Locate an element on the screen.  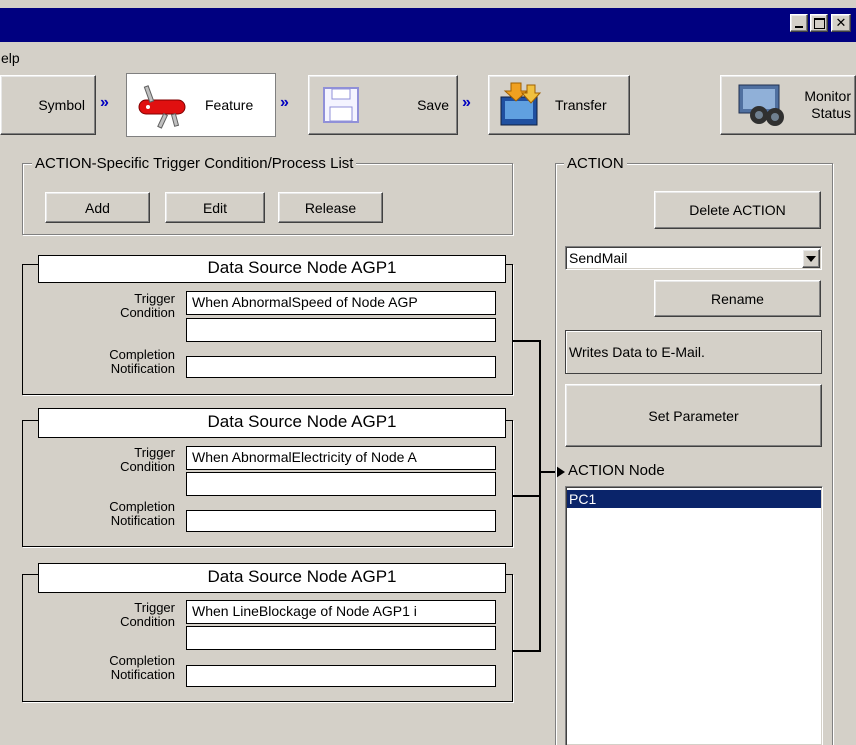
step-symbol-button: Symbol is located at coordinates (48, 105).